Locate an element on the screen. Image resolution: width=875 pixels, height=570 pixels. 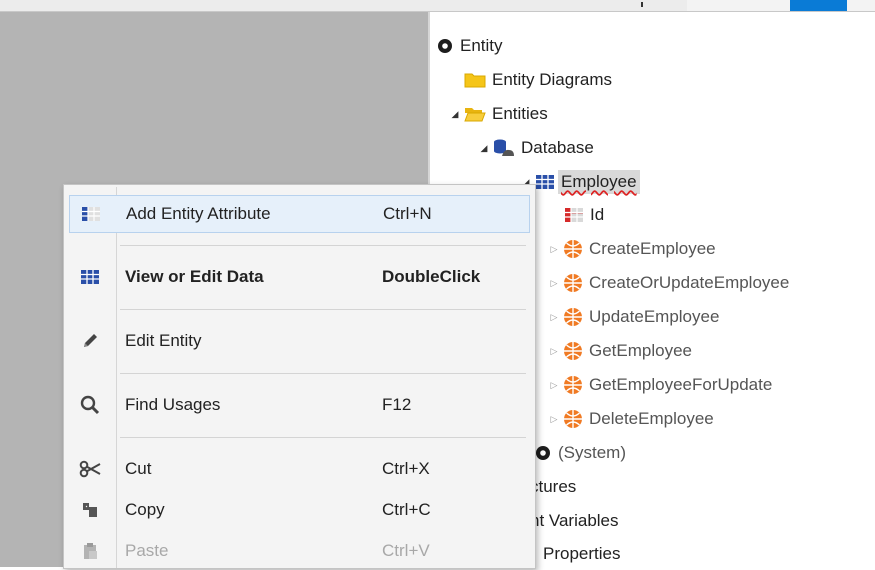
toolbar-accent-tab is located at coordinates (818, 5).